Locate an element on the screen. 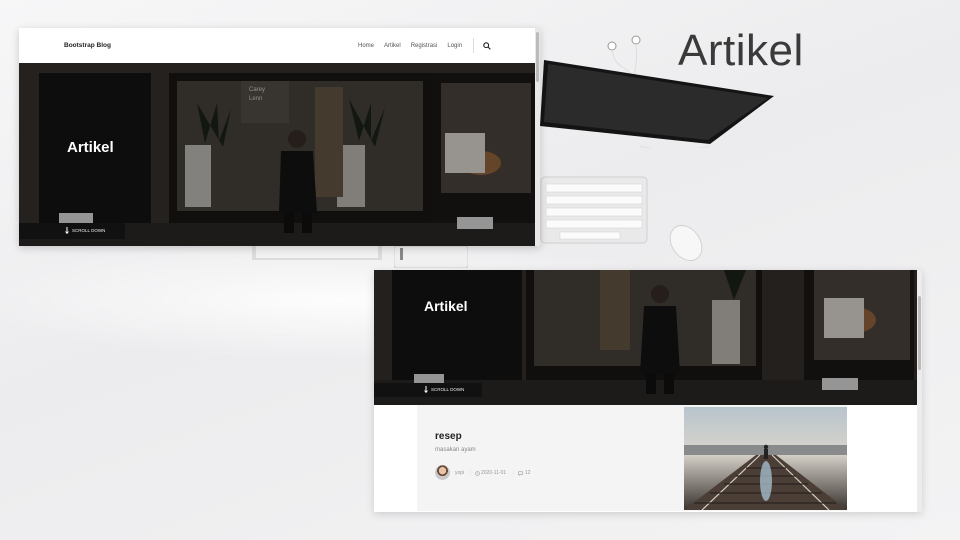 The height and width of the screenshot is (540, 960). tablet-image is located at coordinates (317, 252).